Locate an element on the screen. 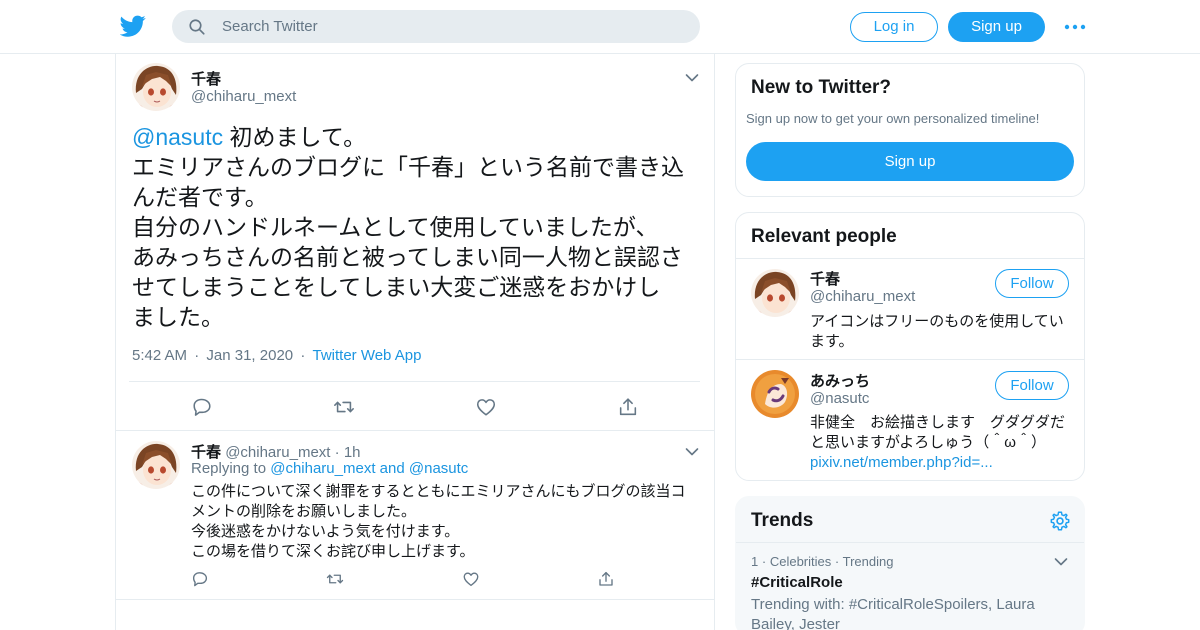 The width and height of the screenshot is (1200, 630). tweet-line: エミリアさんのブログに「千春」という名前で書き込 is located at coordinates (408, 167).